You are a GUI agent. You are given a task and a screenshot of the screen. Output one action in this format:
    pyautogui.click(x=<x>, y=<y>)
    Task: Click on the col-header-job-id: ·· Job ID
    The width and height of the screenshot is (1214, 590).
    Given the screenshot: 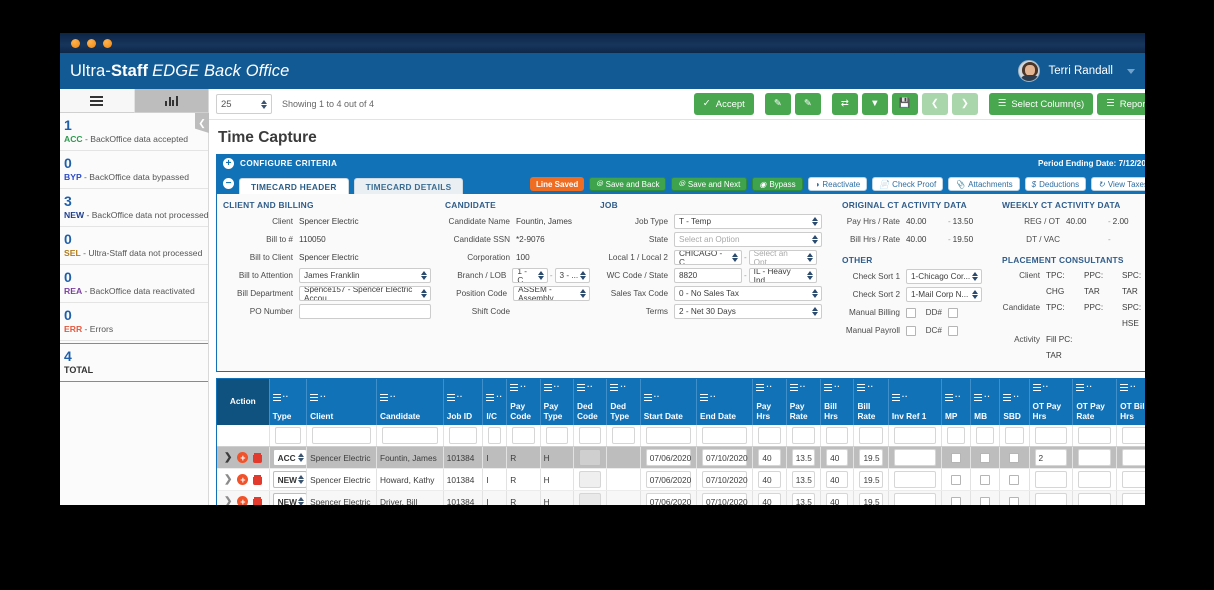 What is the action you would take?
    pyautogui.click(x=463, y=402)
    